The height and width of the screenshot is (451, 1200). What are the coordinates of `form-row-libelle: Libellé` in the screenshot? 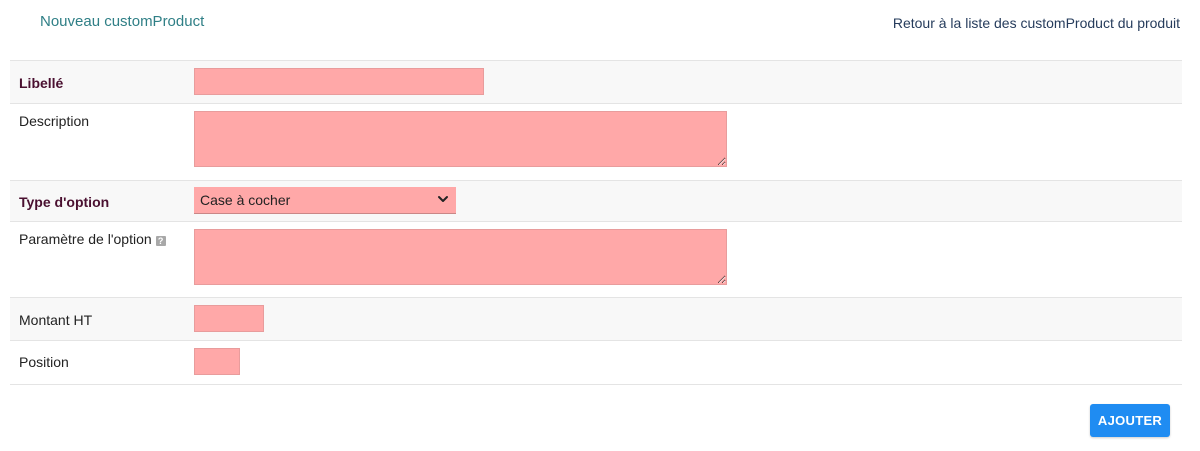 It's located at (596, 82).